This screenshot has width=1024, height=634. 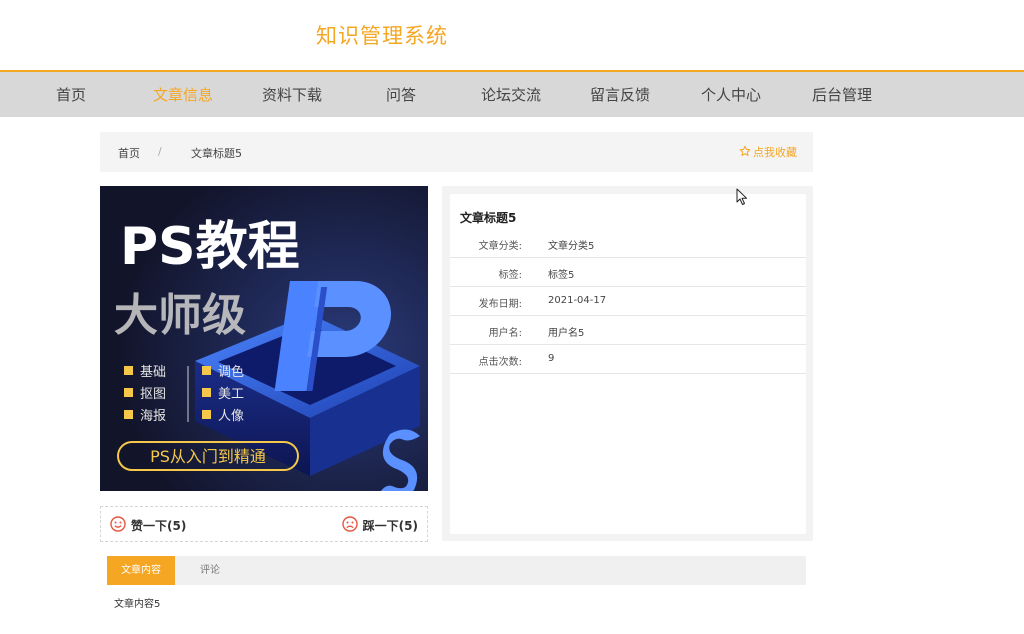 I want to click on smile-icon, so click(x=118, y=525).